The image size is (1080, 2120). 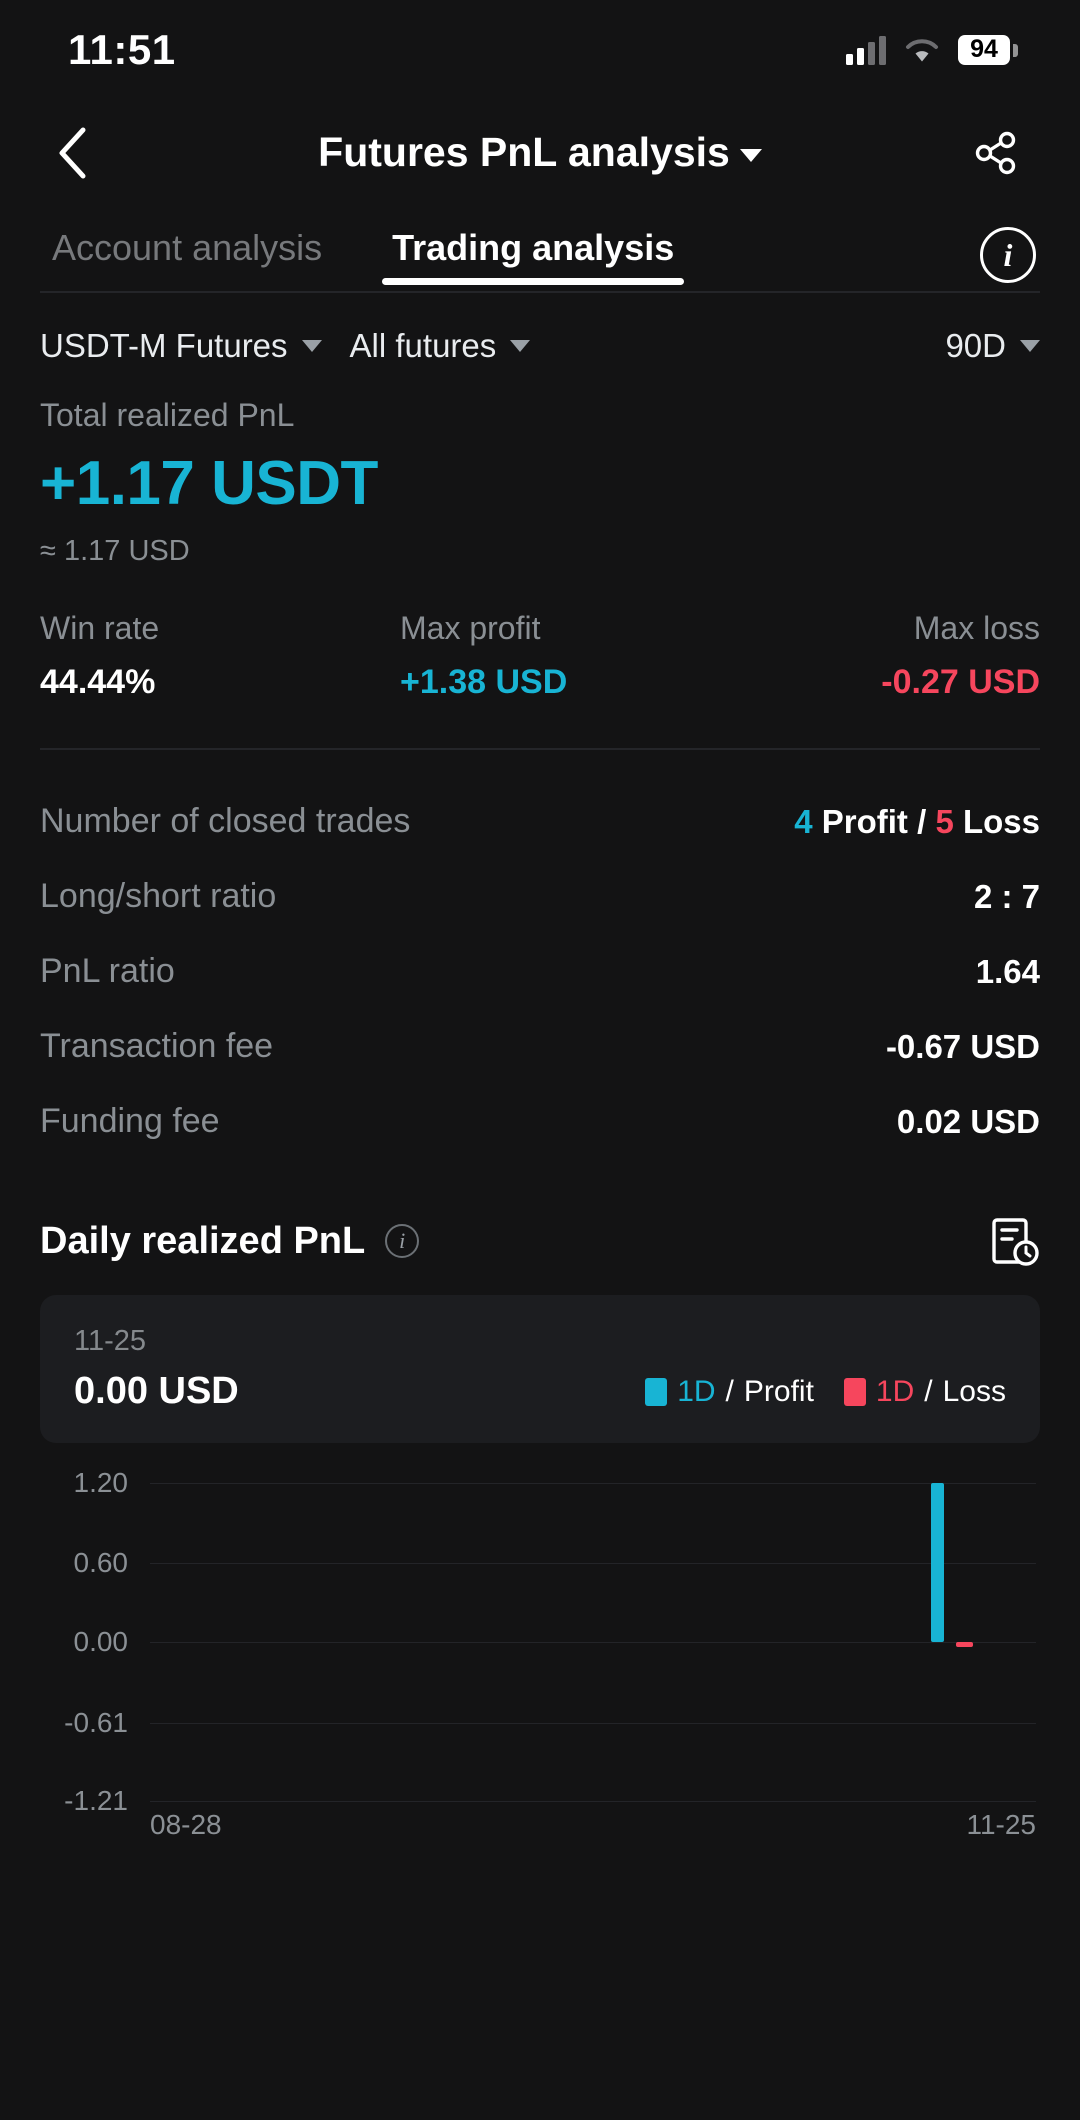 What do you see at coordinates (1001, 1824) in the screenshot?
I see `x-axis-tick-end: 11-25` at bounding box center [1001, 1824].